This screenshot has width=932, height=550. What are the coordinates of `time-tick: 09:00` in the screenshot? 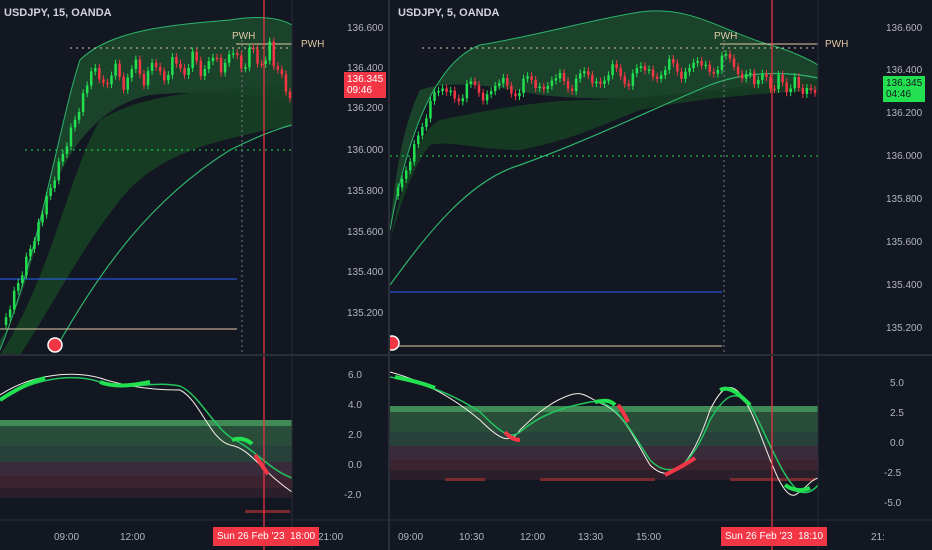 It's located at (411, 537).